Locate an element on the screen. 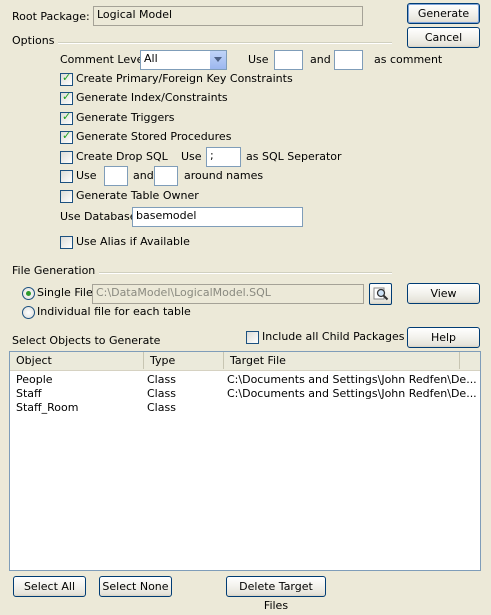  names-and-label: and is located at coordinates (143, 175).